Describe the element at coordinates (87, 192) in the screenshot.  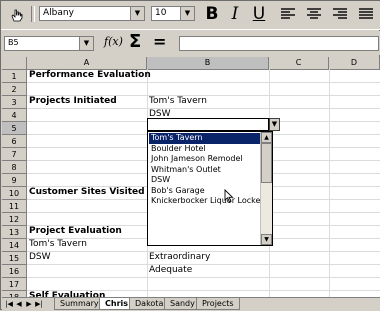
I see `cell-a10: Customer Sites Visited` at that location.